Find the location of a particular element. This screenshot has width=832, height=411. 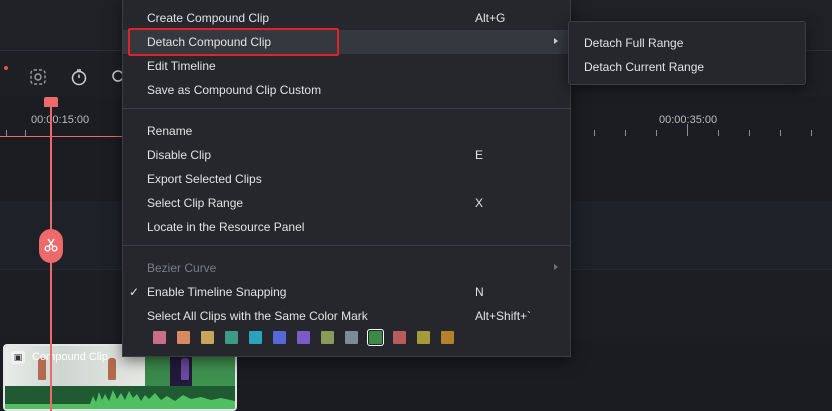

submenu-item-detach-current-range: Detach Current Range is located at coordinates (687, 67).